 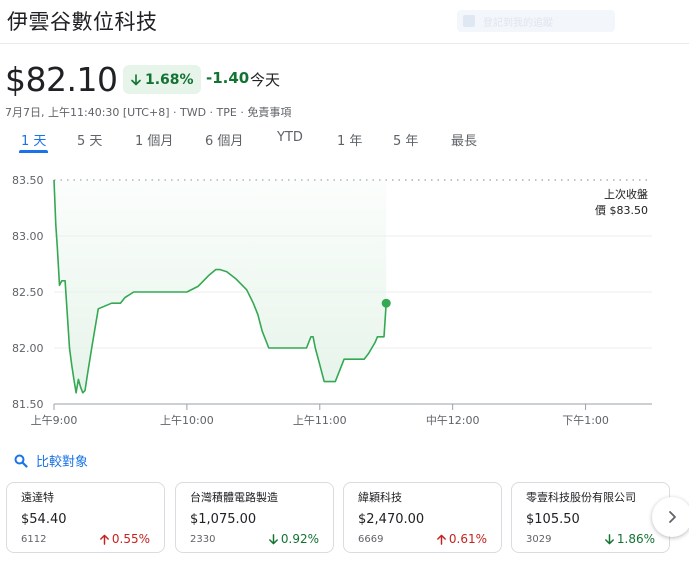 What do you see at coordinates (28, 236) in the screenshot?
I see `y-tick-label: 83.00` at bounding box center [28, 236].